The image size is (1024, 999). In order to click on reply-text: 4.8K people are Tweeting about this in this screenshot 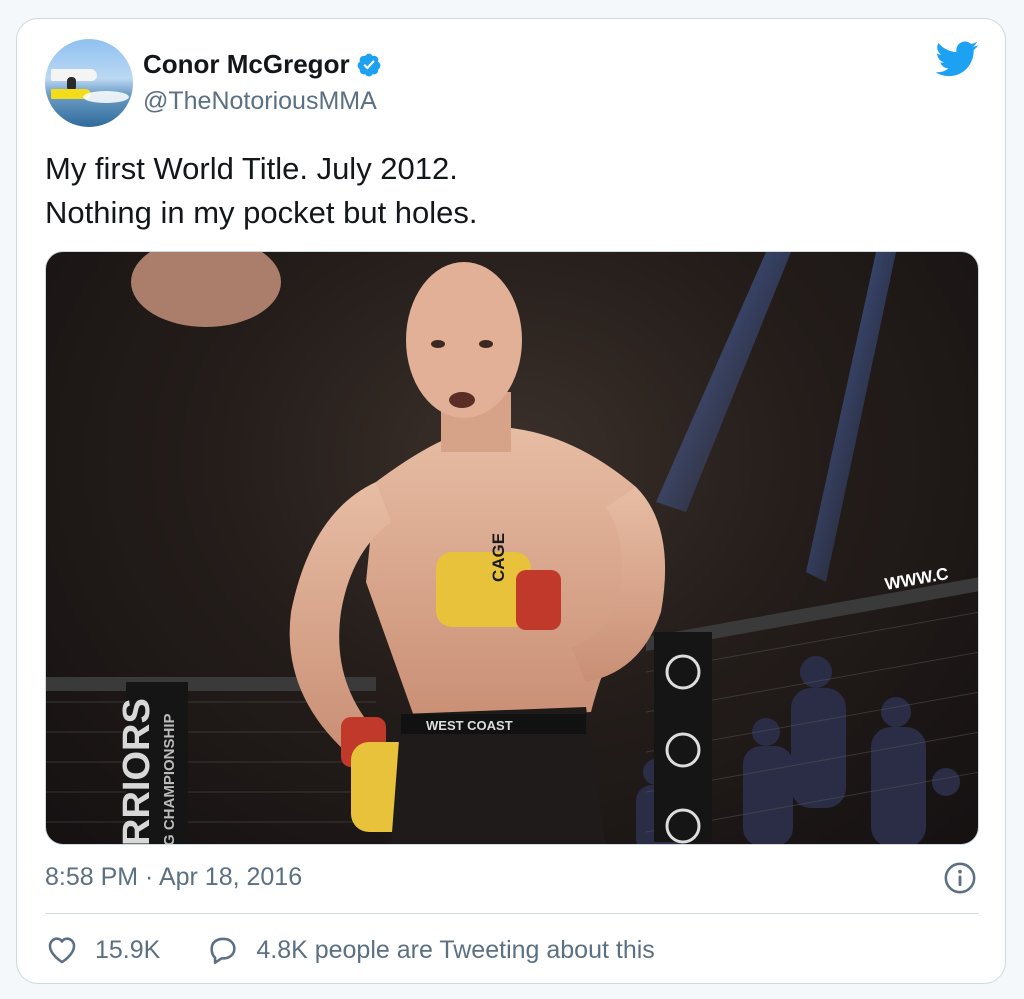, I will do `click(455, 949)`.